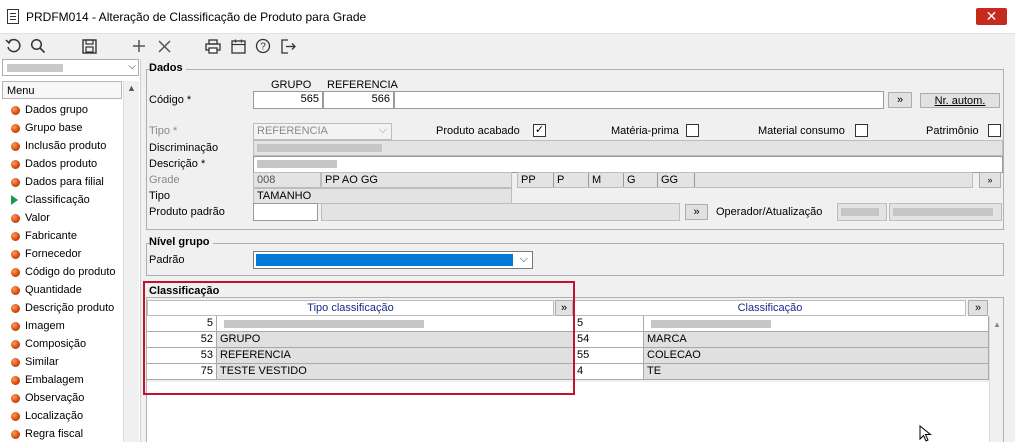  I want to click on table-cell-class-desc: MARCA, so click(816, 340).